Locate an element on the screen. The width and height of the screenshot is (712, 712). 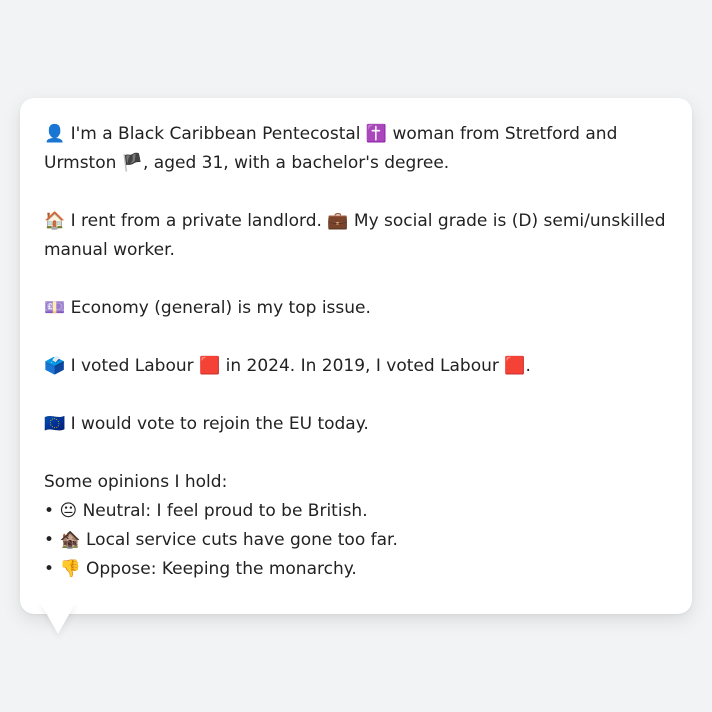
list-item: • 👎 Oppose: Keeping the monarchy. is located at coordinates (356, 569).